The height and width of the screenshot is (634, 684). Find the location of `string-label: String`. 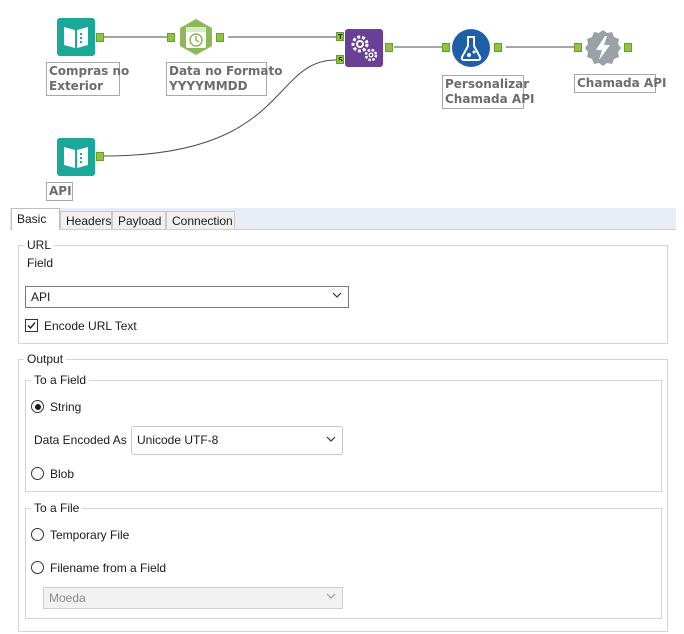

string-label: String is located at coordinates (66, 407).